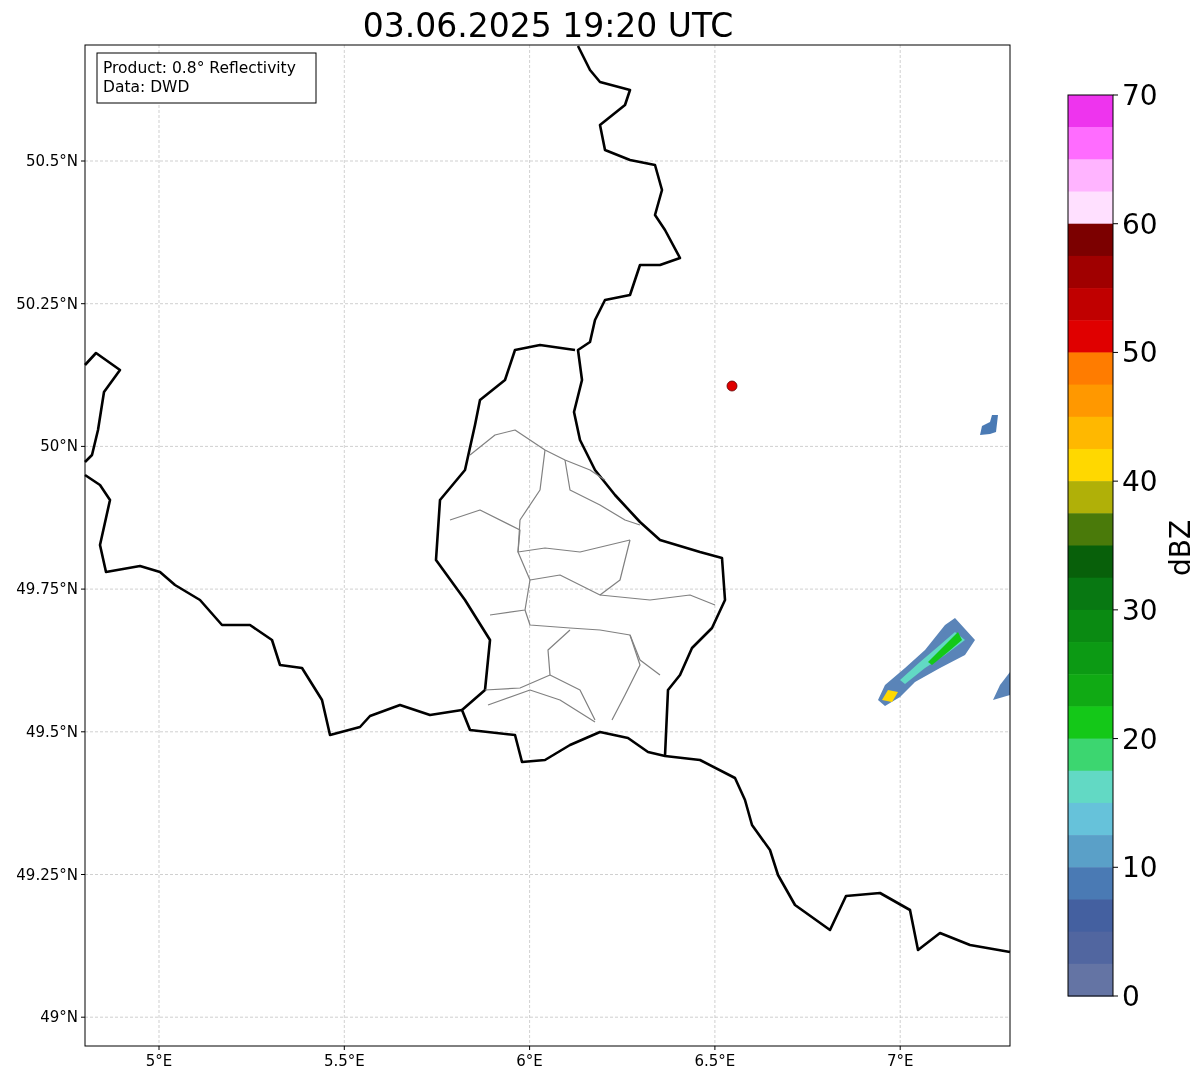 Image resolution: width=1202 pixels, height=1081 pixels. What do you see at coordinates (51, 731) in the screenshot?
I see `y-tick-label: 49.5°N` at bounding box center [51, 731].